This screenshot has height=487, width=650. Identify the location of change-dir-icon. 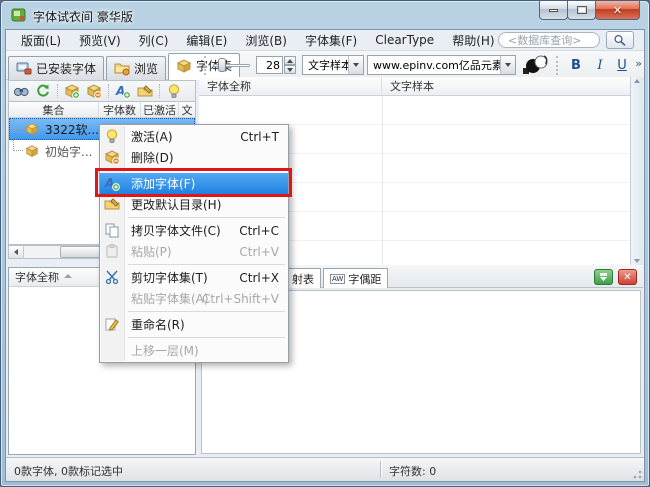
(145, 91).